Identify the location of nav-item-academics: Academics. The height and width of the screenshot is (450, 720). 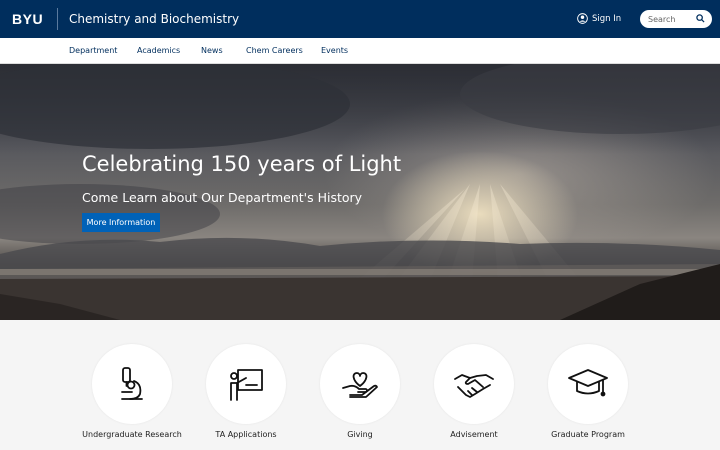
(158, 50).